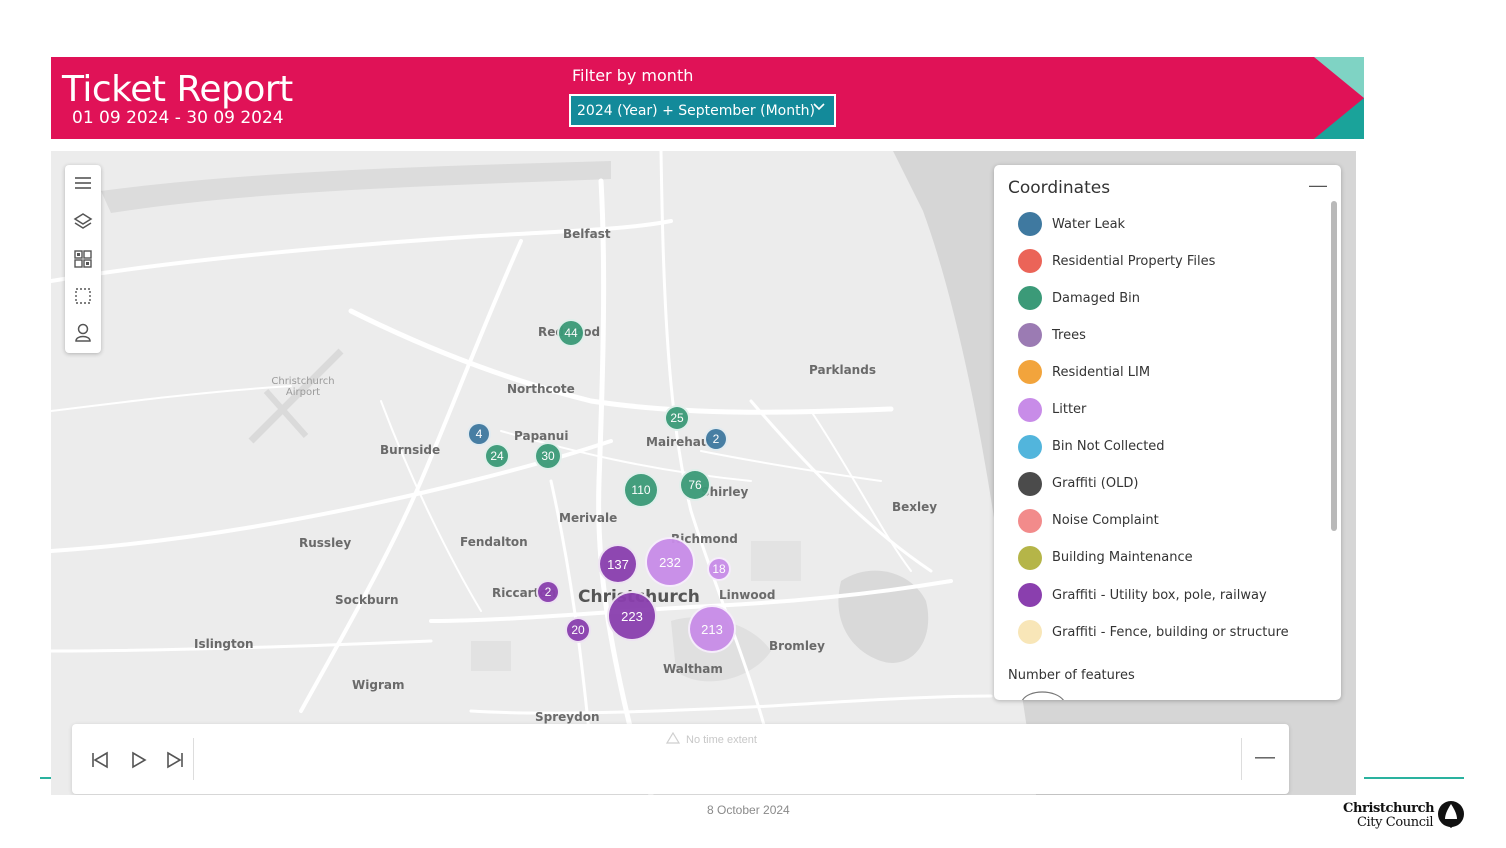 Image resolution: width=1506 pixels, height=848 pixels. I want to click on month-filter-value: 2024 (Year) + September (Month), so click(696, 111).